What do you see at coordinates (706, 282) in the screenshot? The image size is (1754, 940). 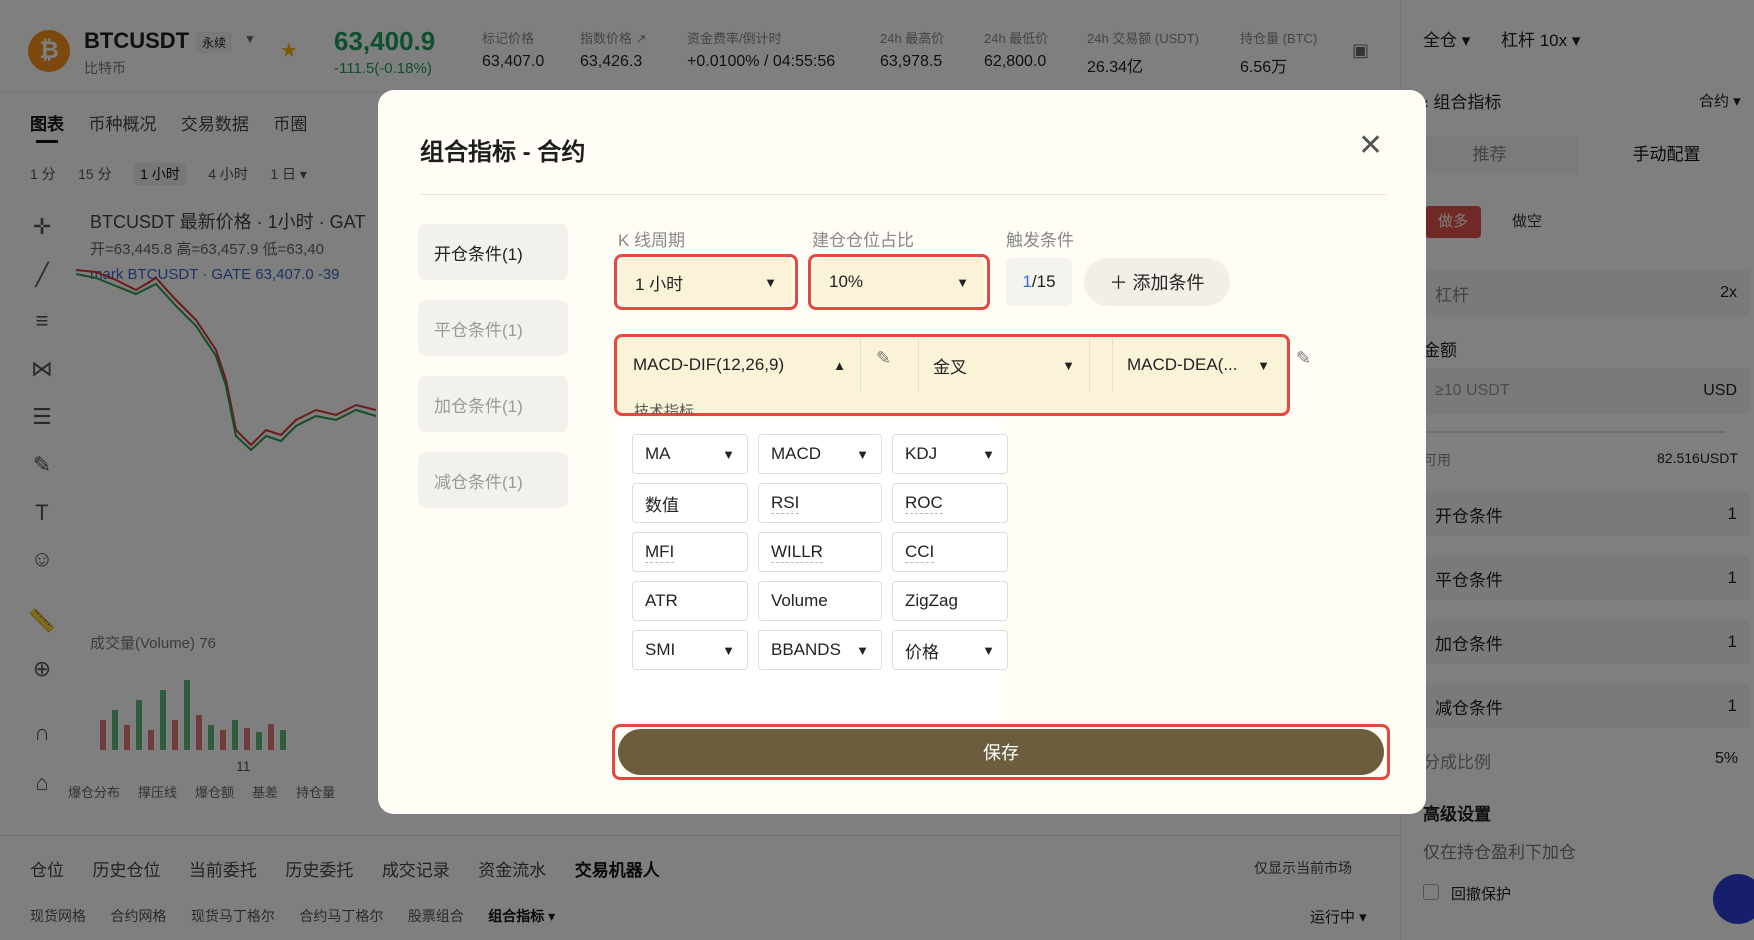 I see `kline-period-select: 1 小时 ▼` at bounding box center [706, 282].